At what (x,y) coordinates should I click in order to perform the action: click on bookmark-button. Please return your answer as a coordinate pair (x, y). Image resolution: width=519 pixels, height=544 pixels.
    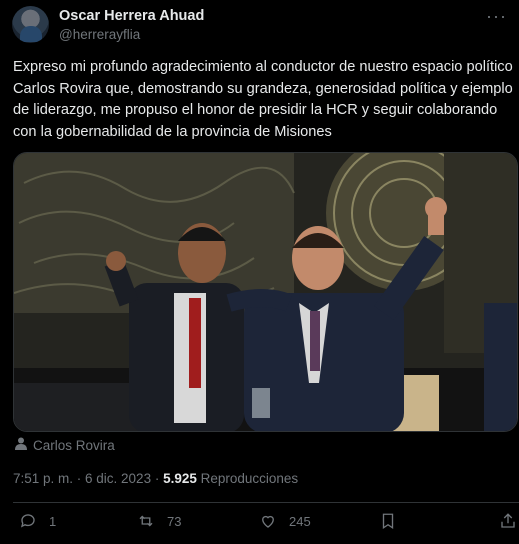
    Looking at the image, I should click on (388, 521).